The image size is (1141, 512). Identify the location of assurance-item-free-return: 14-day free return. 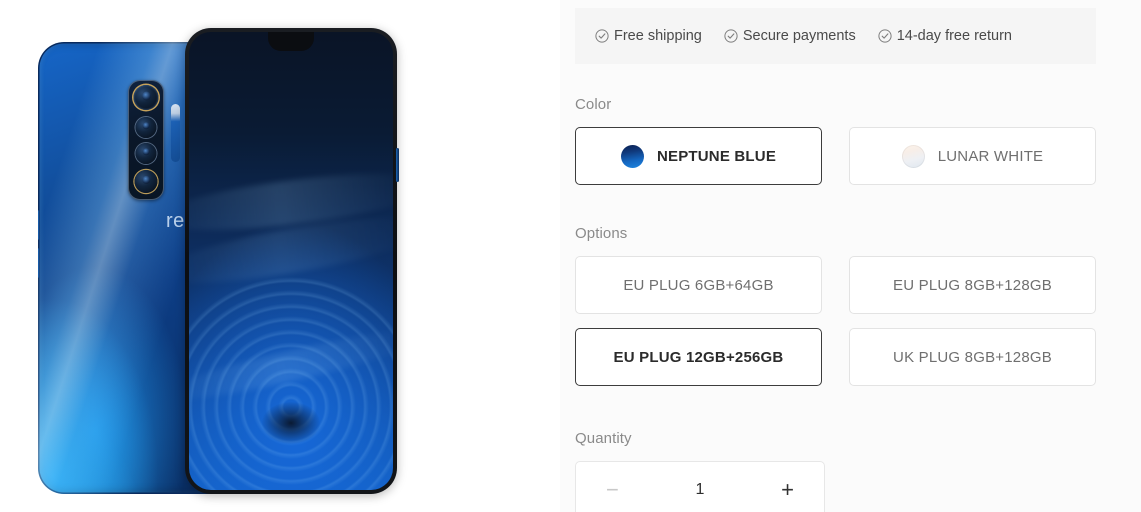
(945, 36).